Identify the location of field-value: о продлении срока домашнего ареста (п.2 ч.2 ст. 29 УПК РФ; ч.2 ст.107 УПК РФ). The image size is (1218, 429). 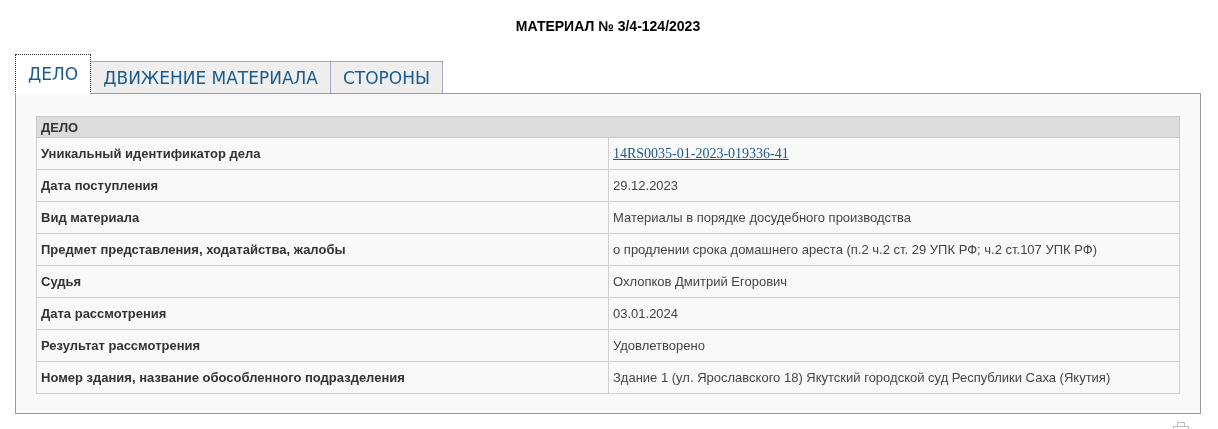
(894, 249).